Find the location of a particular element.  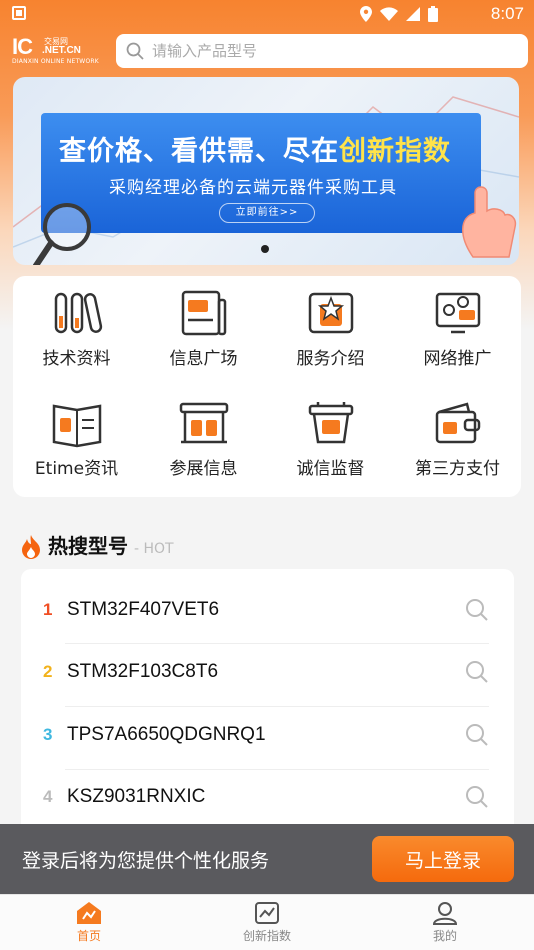

user-icon is located at coordinates (445, 913).